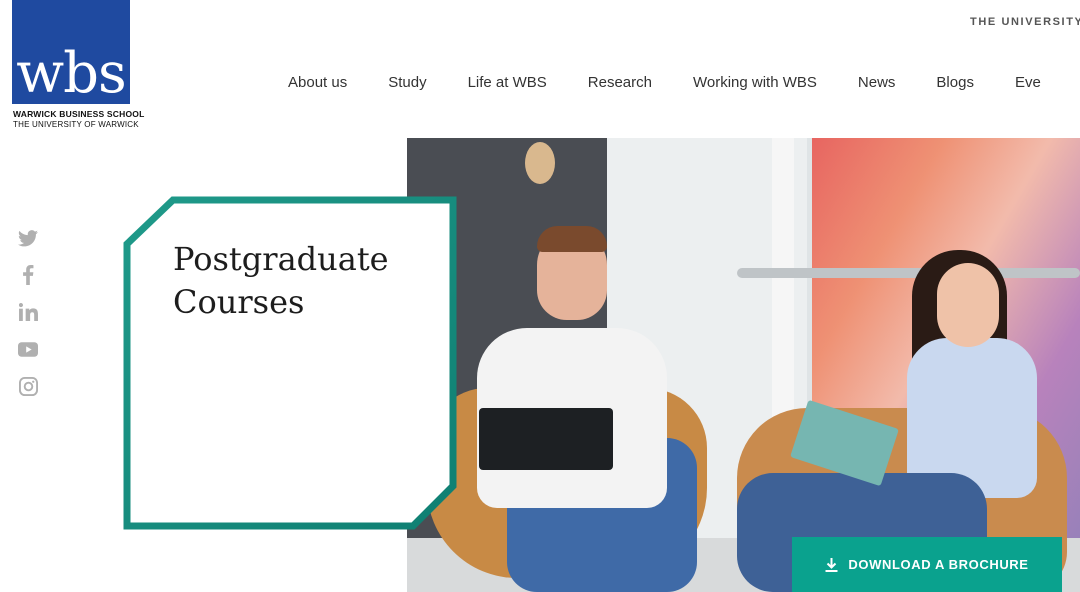 Image resolution: width=1080 pixels, height=592 pixels. Describe the element at coordinates (831, 564) in the screenshot. I see `download-icon` at that location.